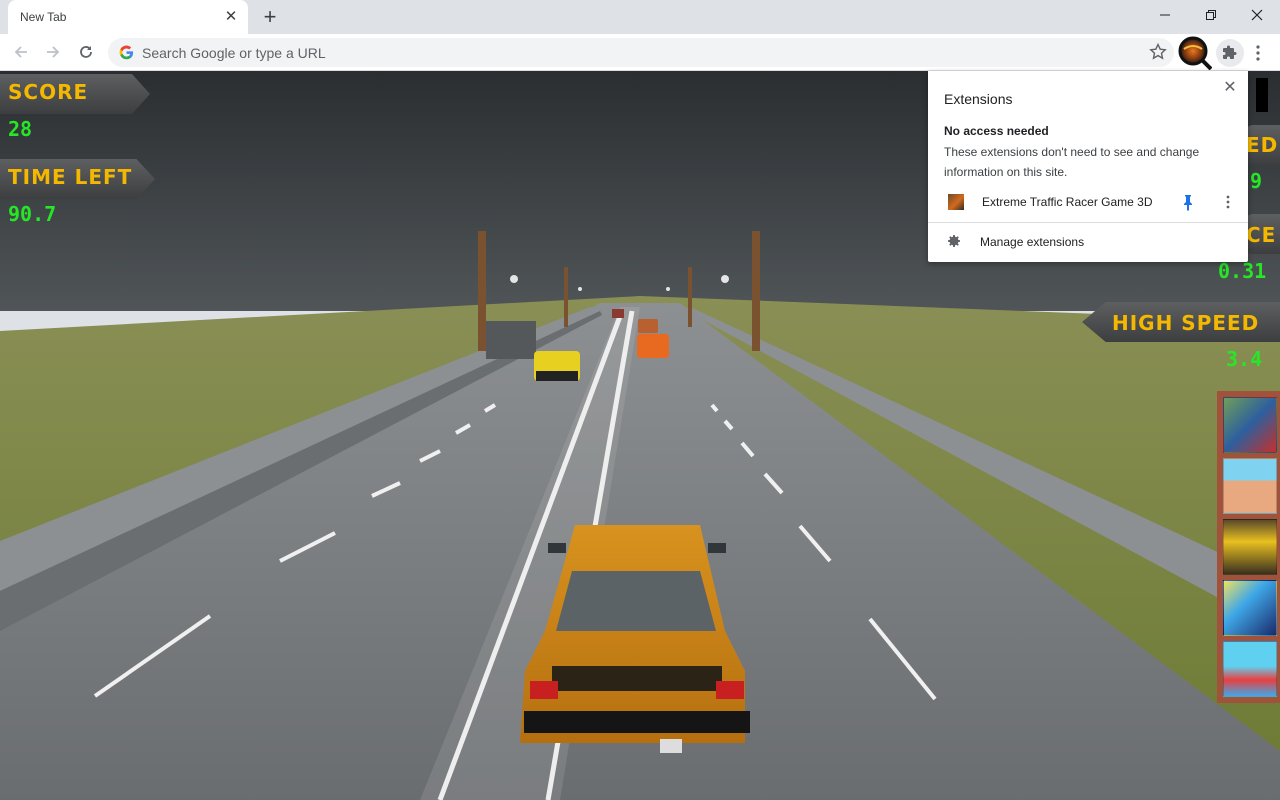 Image resolution: width=1280 pixels, height=800 pixels. I want to click on extension-item: Extreme Traffic Racer Game 3D, so click(1088, 202).